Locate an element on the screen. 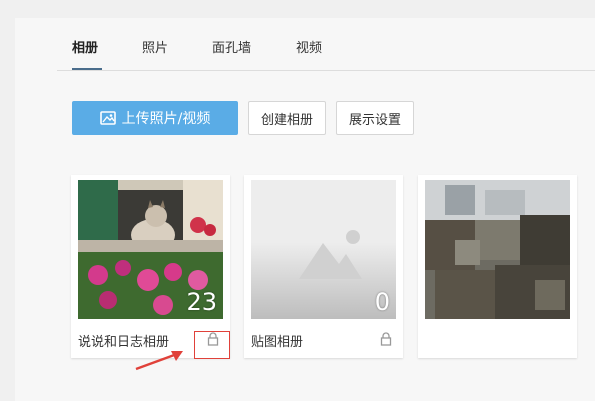 Image resolution: width=595 pixels, height=401 pixels. photo-count: 0 is located at coordinates (382, 302).